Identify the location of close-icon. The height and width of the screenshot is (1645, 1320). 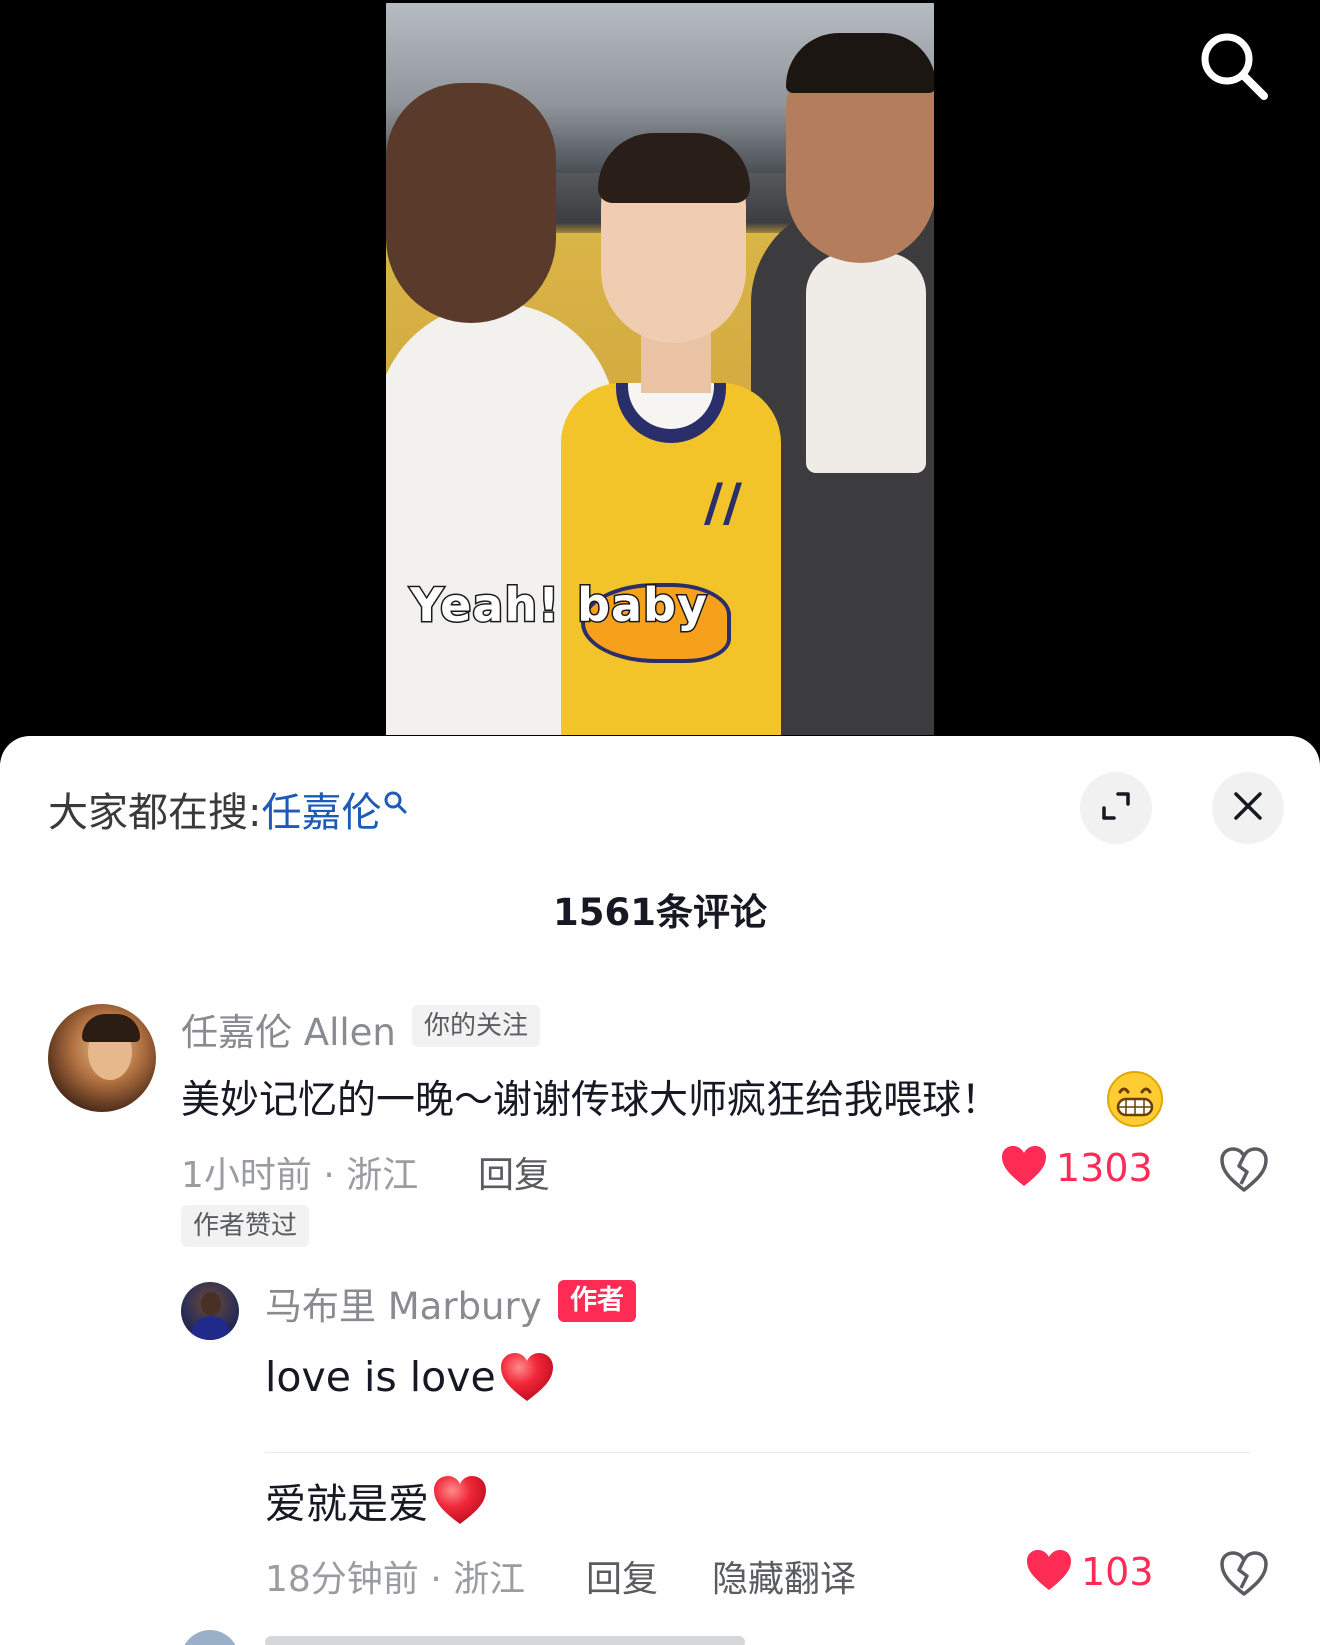
(1248, 808).